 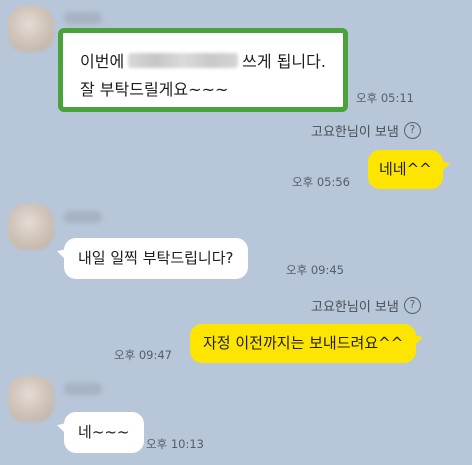 What do you see at coordinates (321, 182) in the screenshot?
I see `message-time: 오후 05:56` at bounding box center [321, 182].